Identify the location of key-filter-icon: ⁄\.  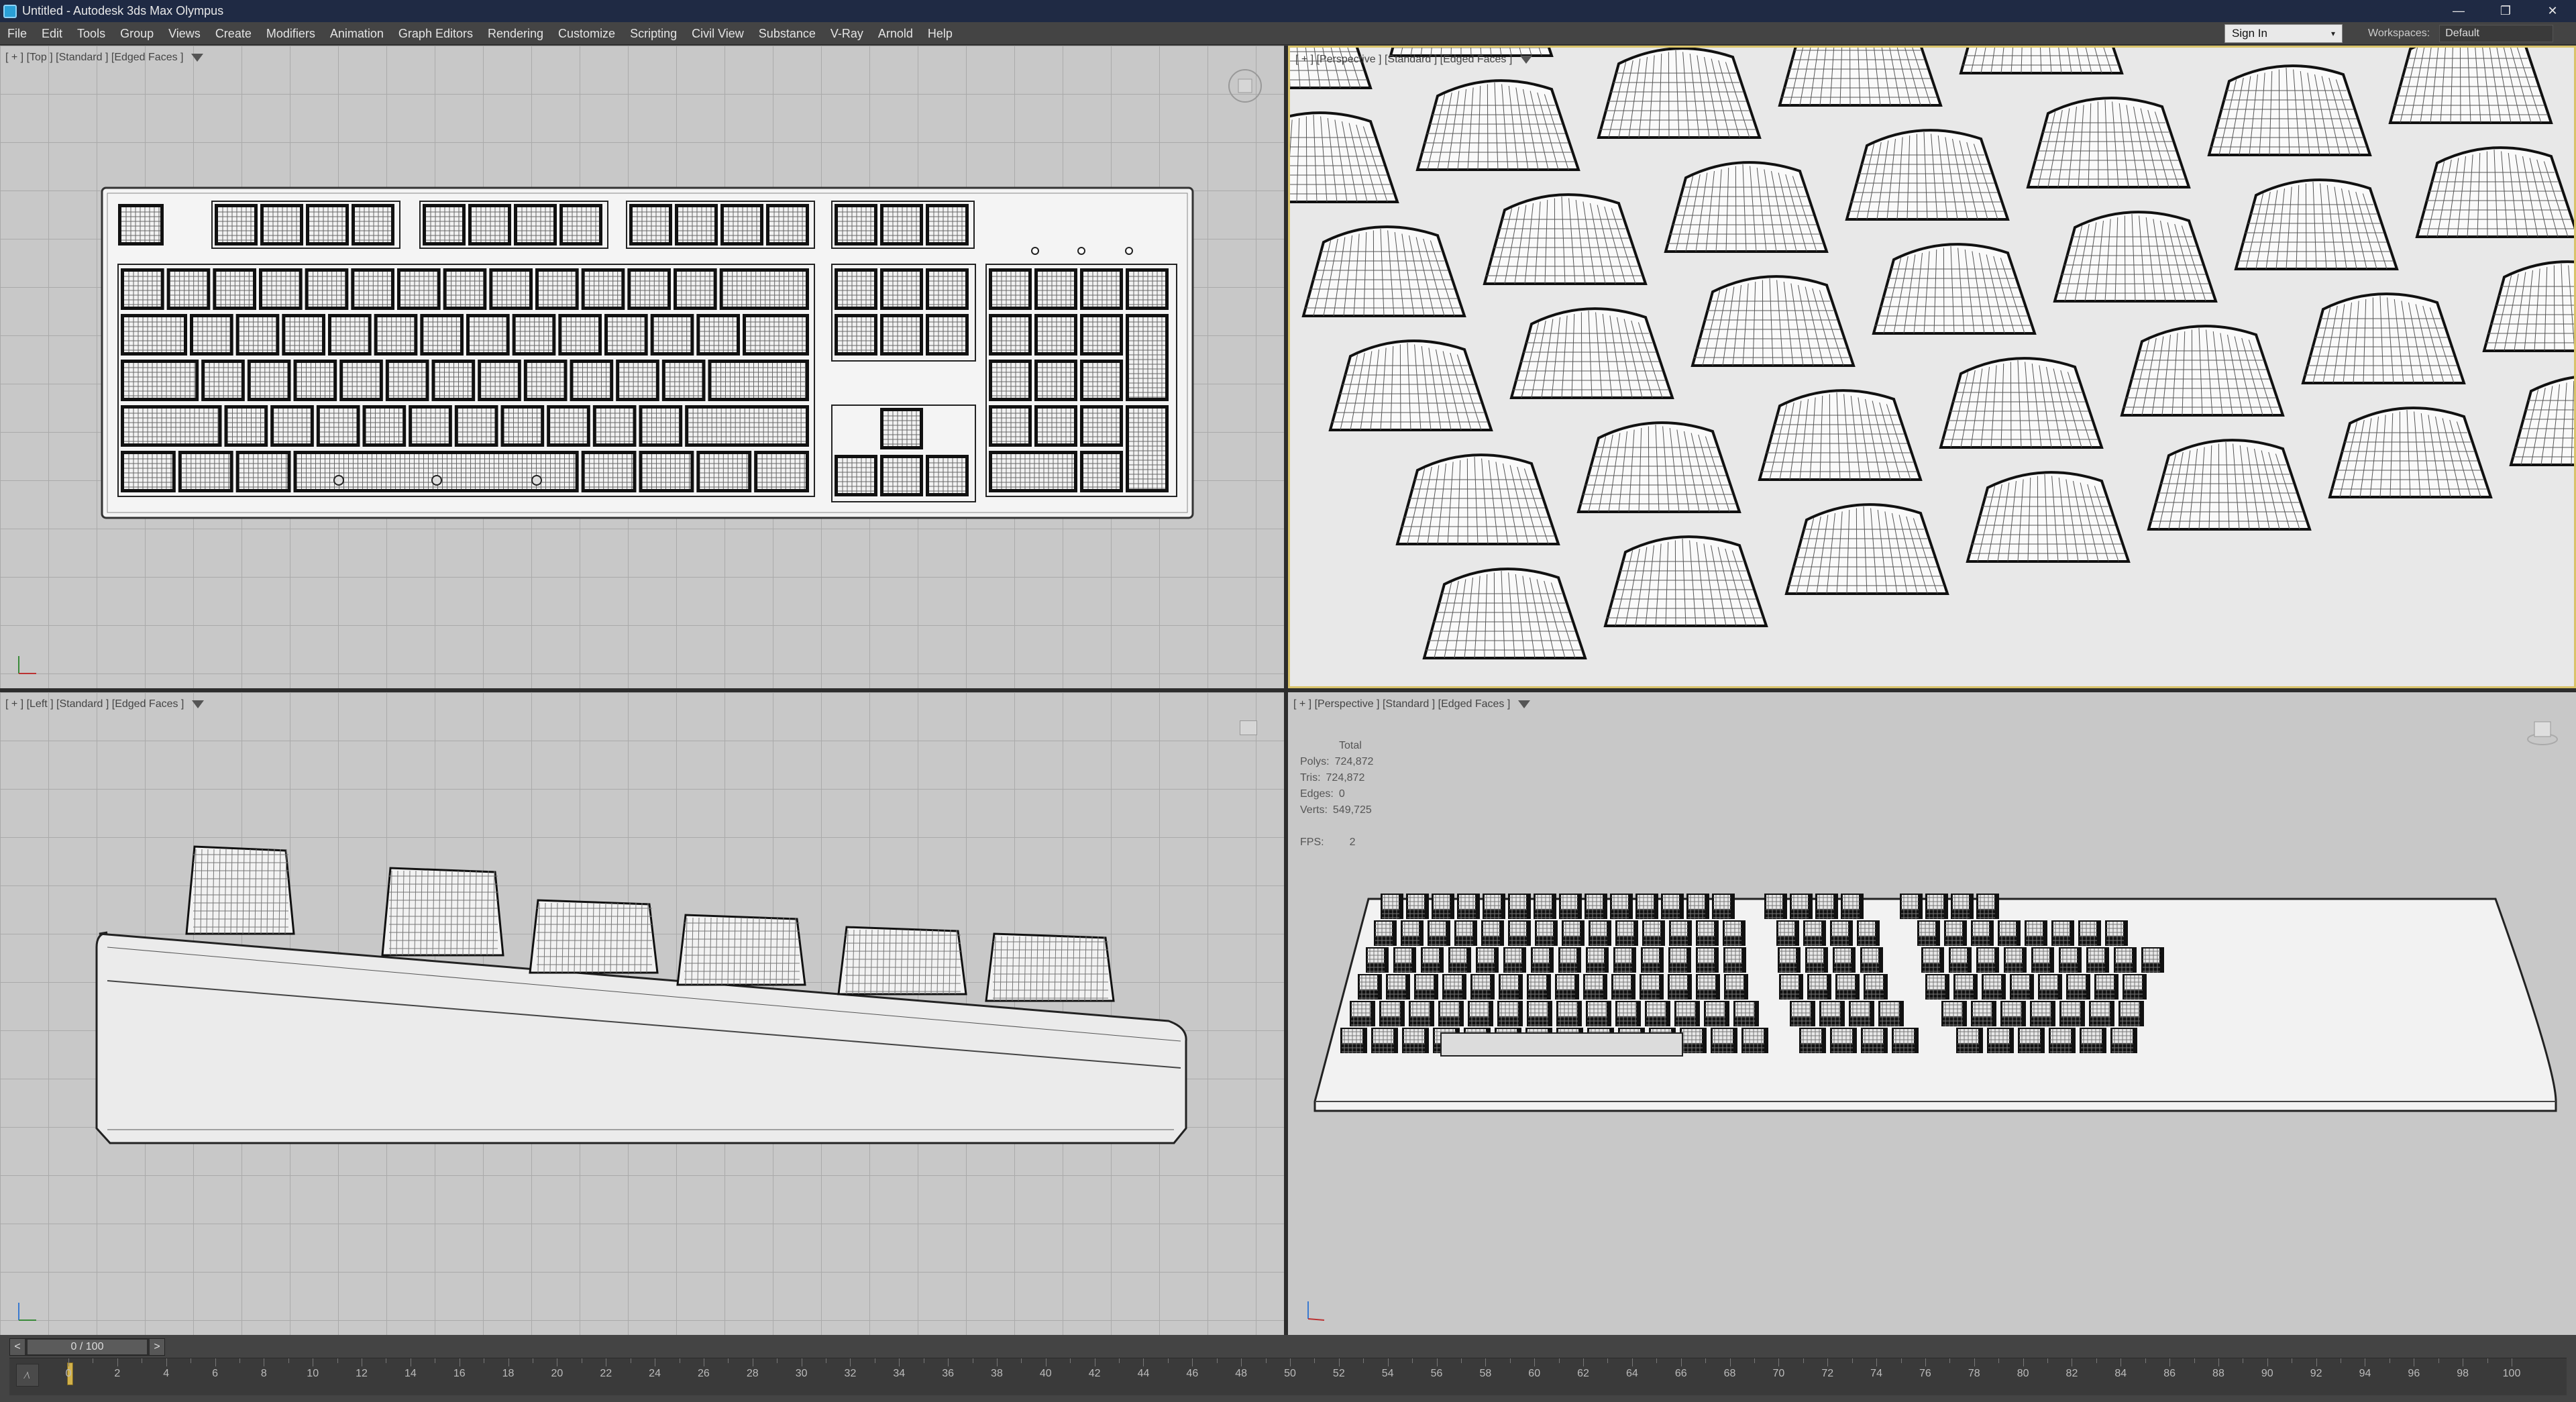
(27, 1376).